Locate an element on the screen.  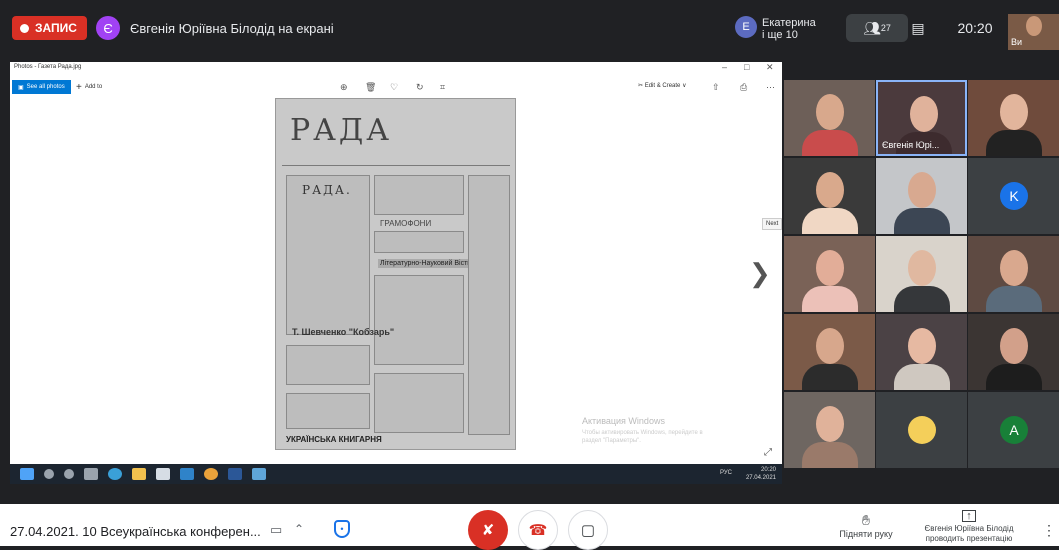
chat-icon: ▤ is located at coordinates (918, 27).